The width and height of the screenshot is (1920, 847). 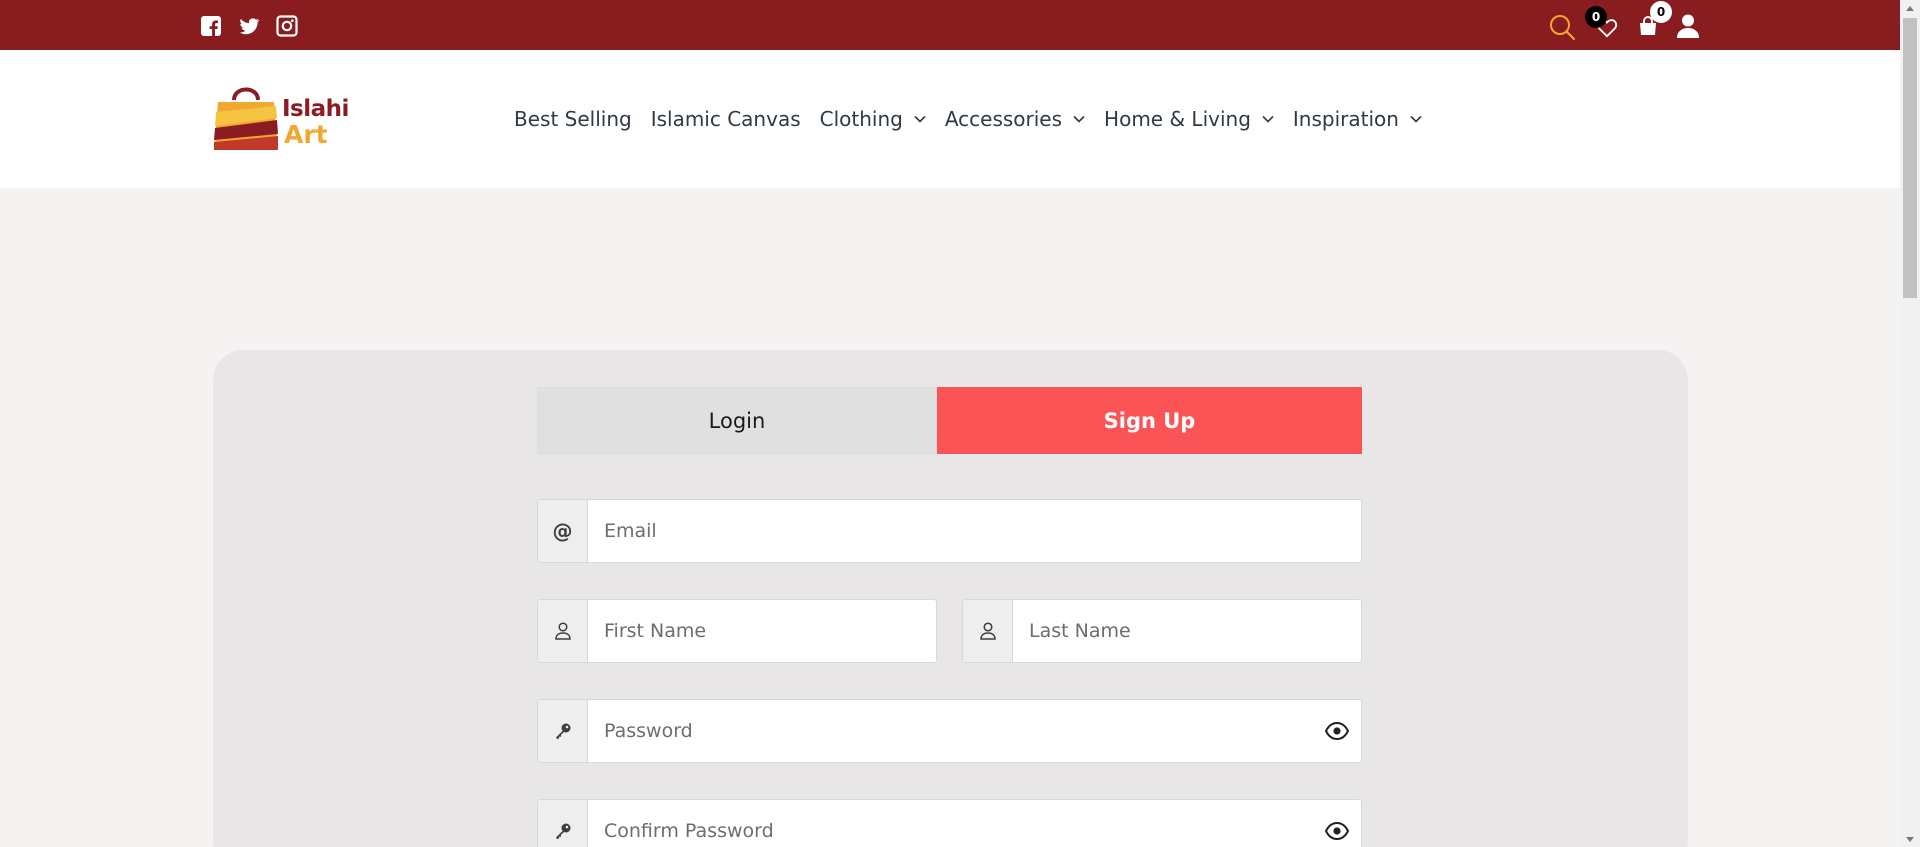 I want to click on logo-text-islahi: Islahi, so click(x=315, y=109).